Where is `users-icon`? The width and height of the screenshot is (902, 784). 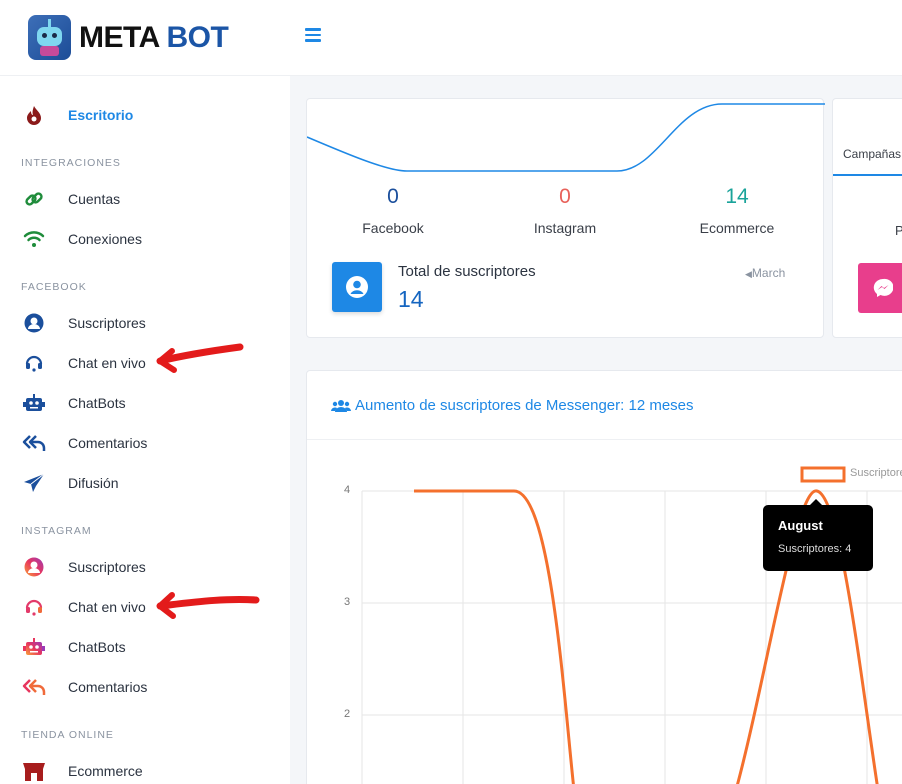
users-icon is located at coordinates (341, 405).